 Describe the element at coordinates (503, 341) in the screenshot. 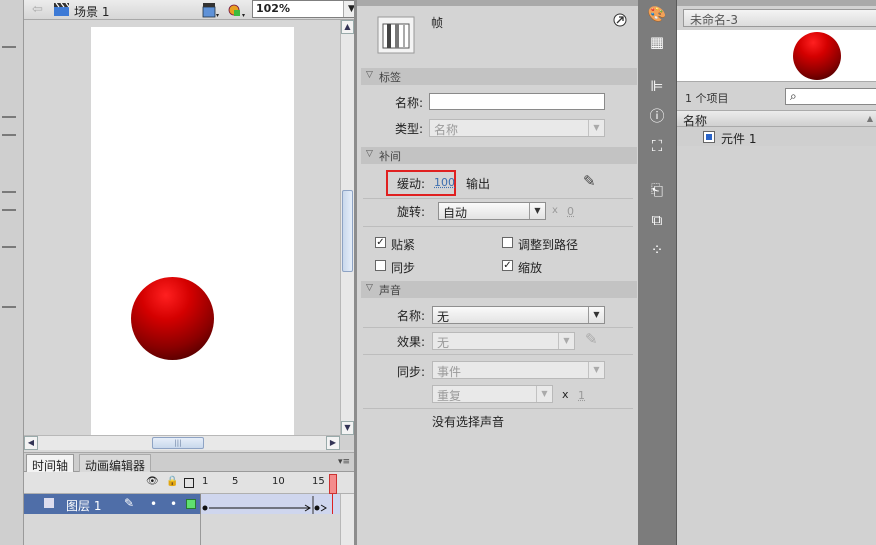

I see `sound-effect-select: 无 ▼` at that location.